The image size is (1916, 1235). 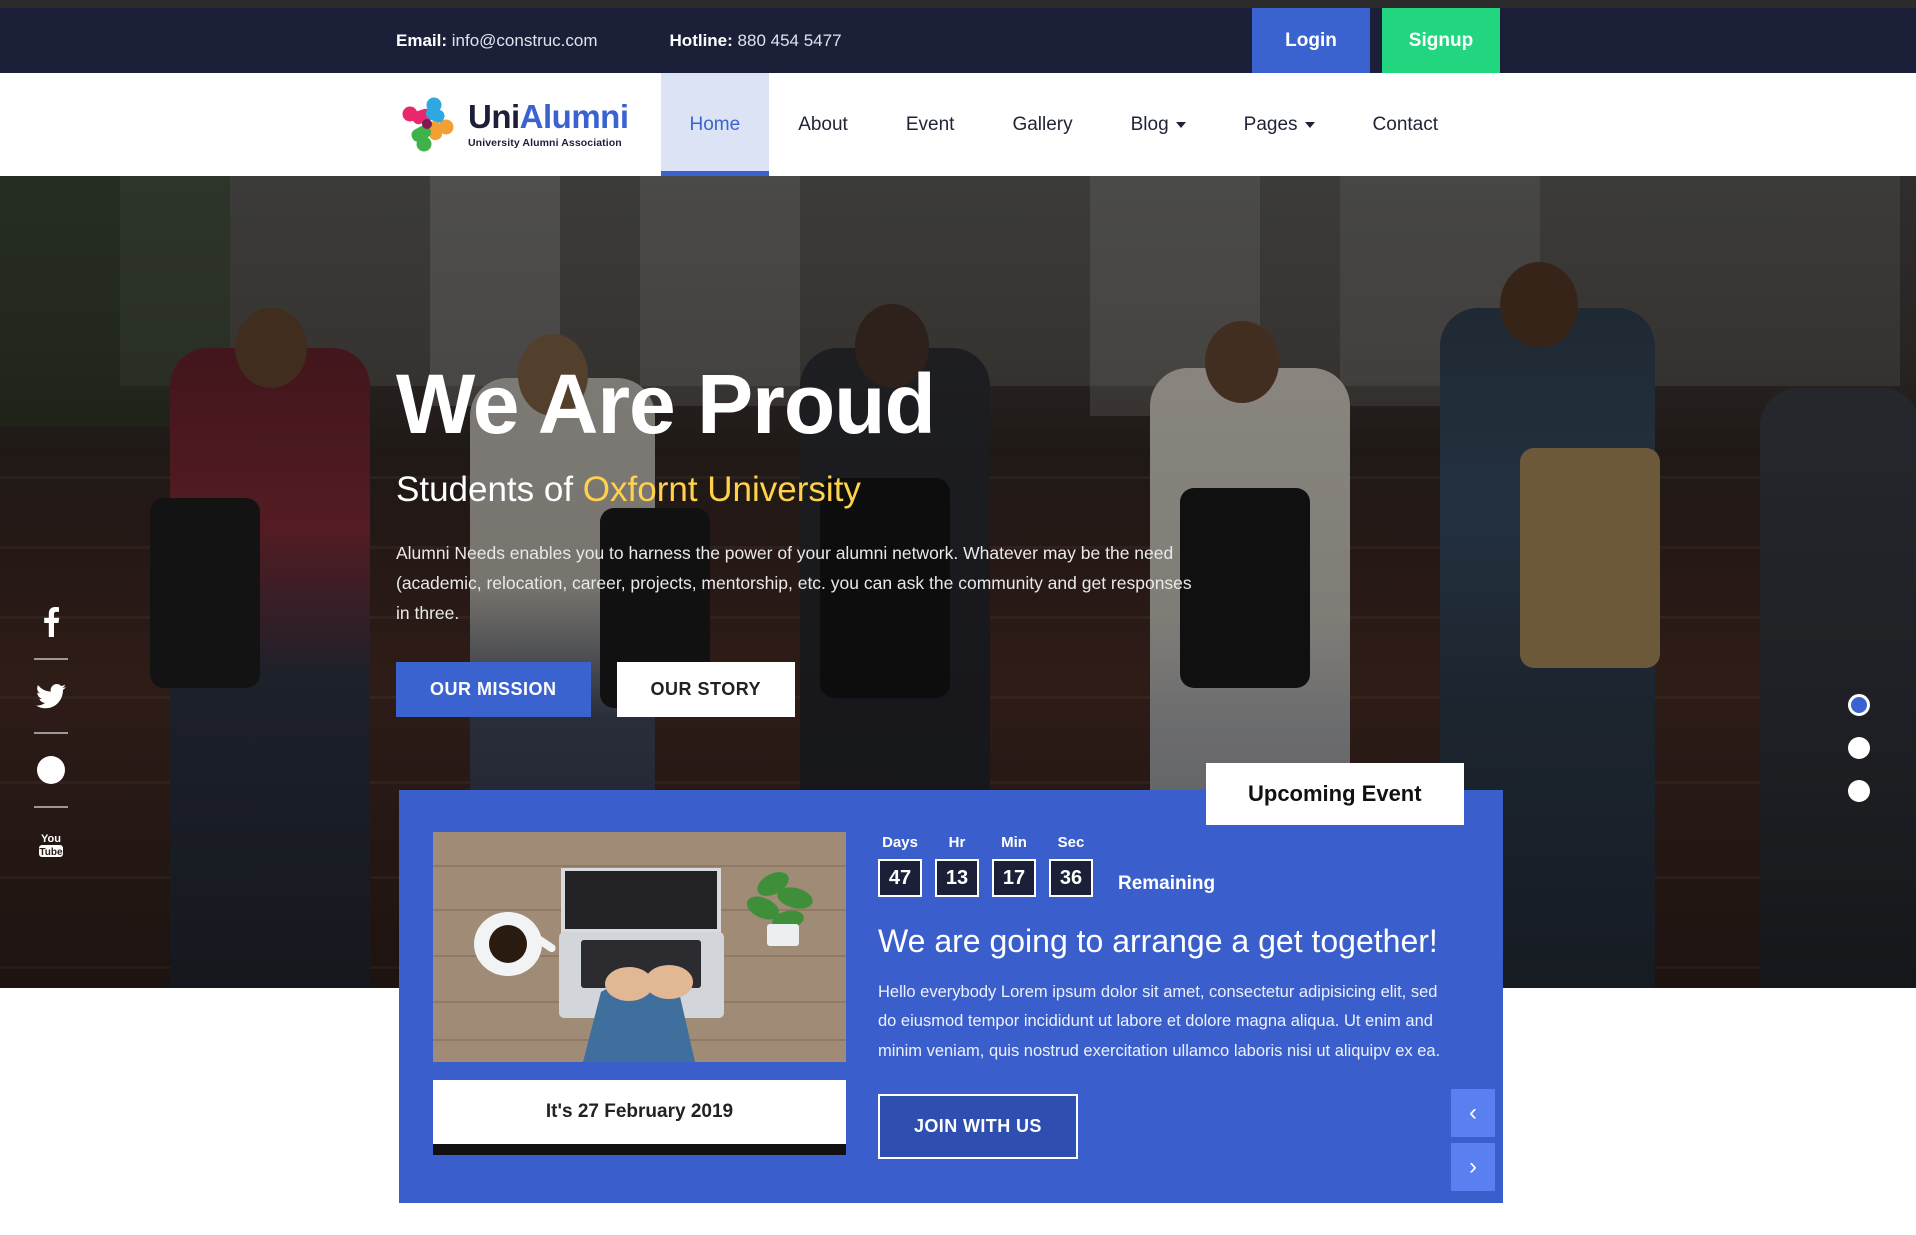 I want to click on signup-button: Signup, so click(x=1441, y=40).